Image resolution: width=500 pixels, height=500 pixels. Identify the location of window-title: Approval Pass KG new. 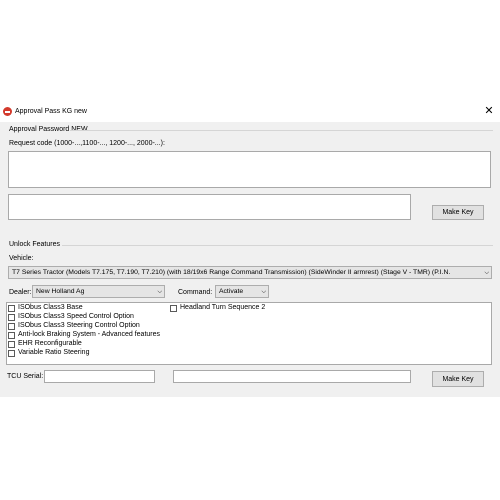
(51, 111).